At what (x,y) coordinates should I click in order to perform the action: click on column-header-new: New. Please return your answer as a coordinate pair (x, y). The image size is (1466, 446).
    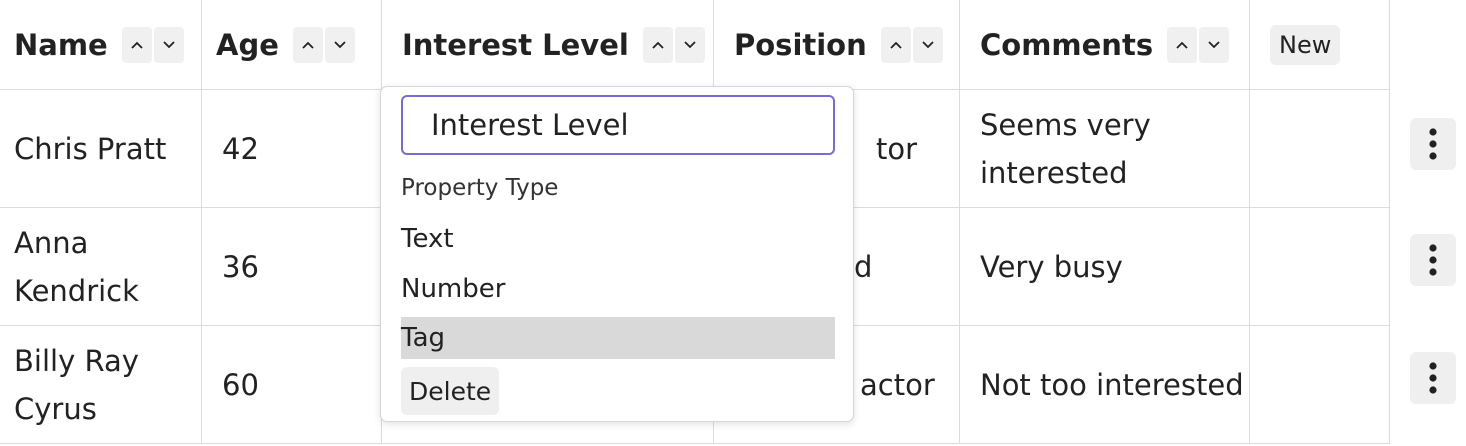
    Looking at the image, I should click on (1320, 45).